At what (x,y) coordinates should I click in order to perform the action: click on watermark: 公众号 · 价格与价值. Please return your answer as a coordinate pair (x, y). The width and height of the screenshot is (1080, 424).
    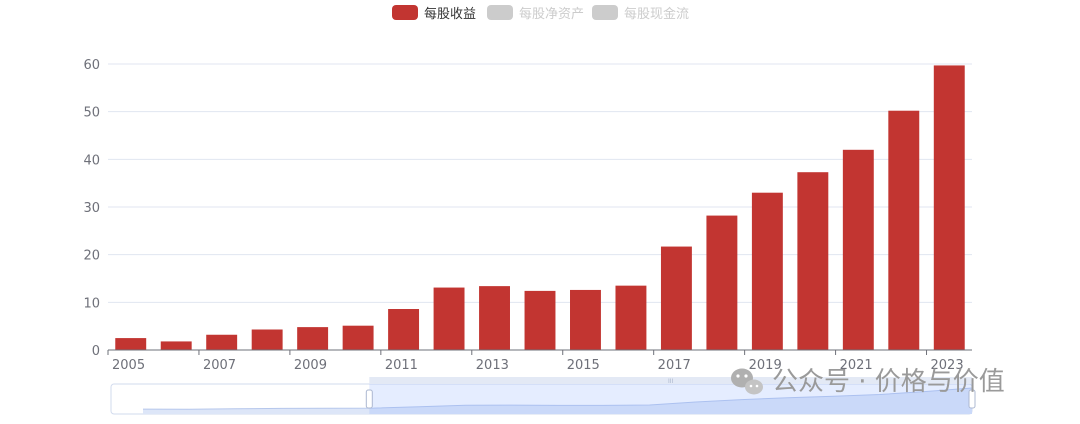
    Looking at the image, I should click on (868, 382).